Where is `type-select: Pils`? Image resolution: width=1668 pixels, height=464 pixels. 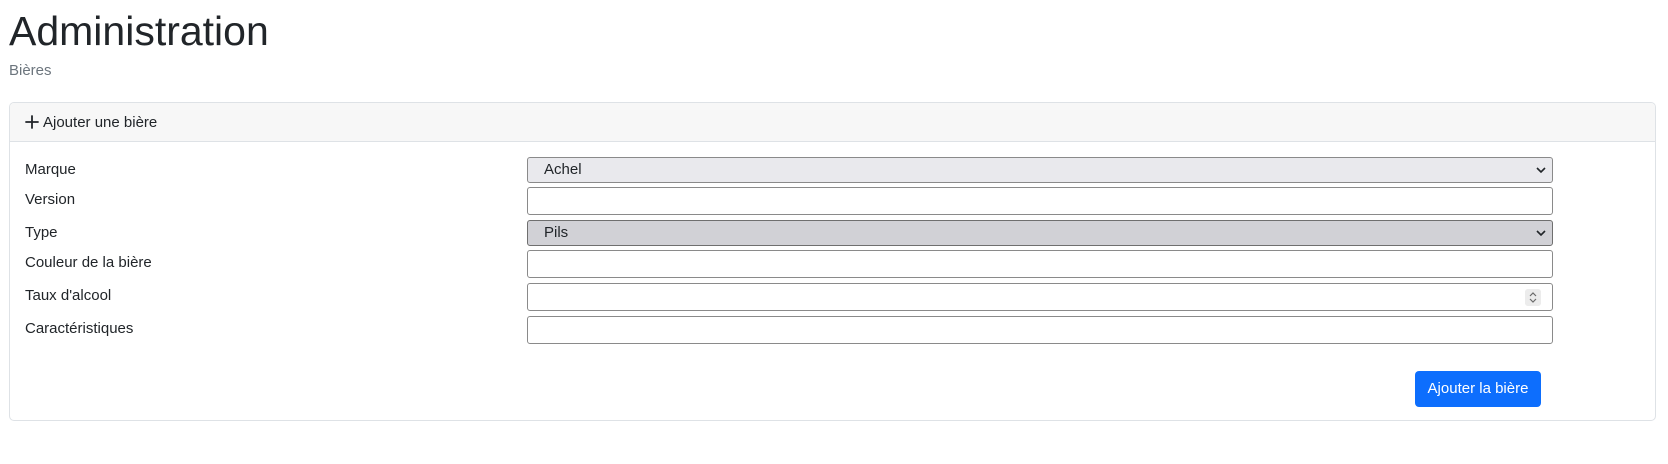
type-select: Pils is located at coordinates (1040, 233).